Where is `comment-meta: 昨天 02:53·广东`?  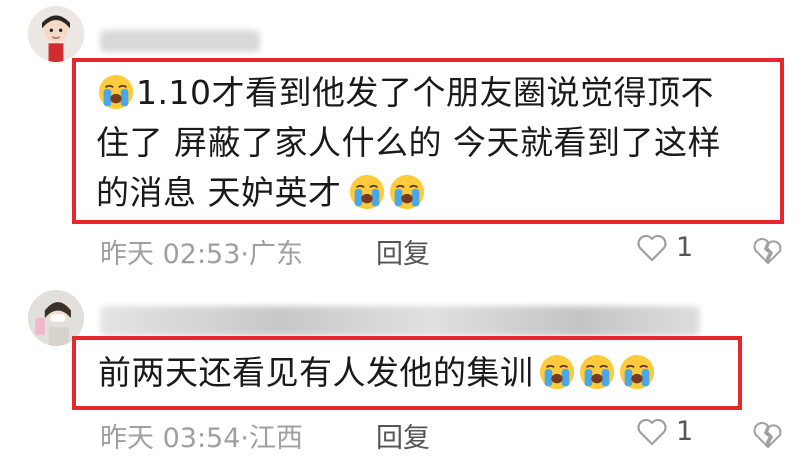
comment-meta: 昨天 02:53·广东 is located at coordinates (201, 251).